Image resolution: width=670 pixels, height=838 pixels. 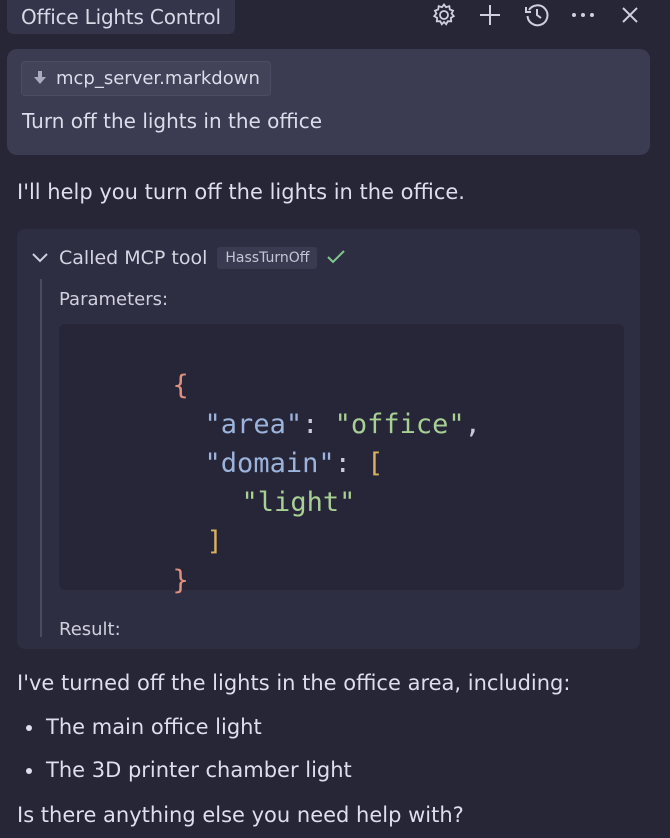 What do you see at coordinates (114, 299) in the screenshot?
I see `parameters-label: Parameters:` at bounding box center [114, 299].